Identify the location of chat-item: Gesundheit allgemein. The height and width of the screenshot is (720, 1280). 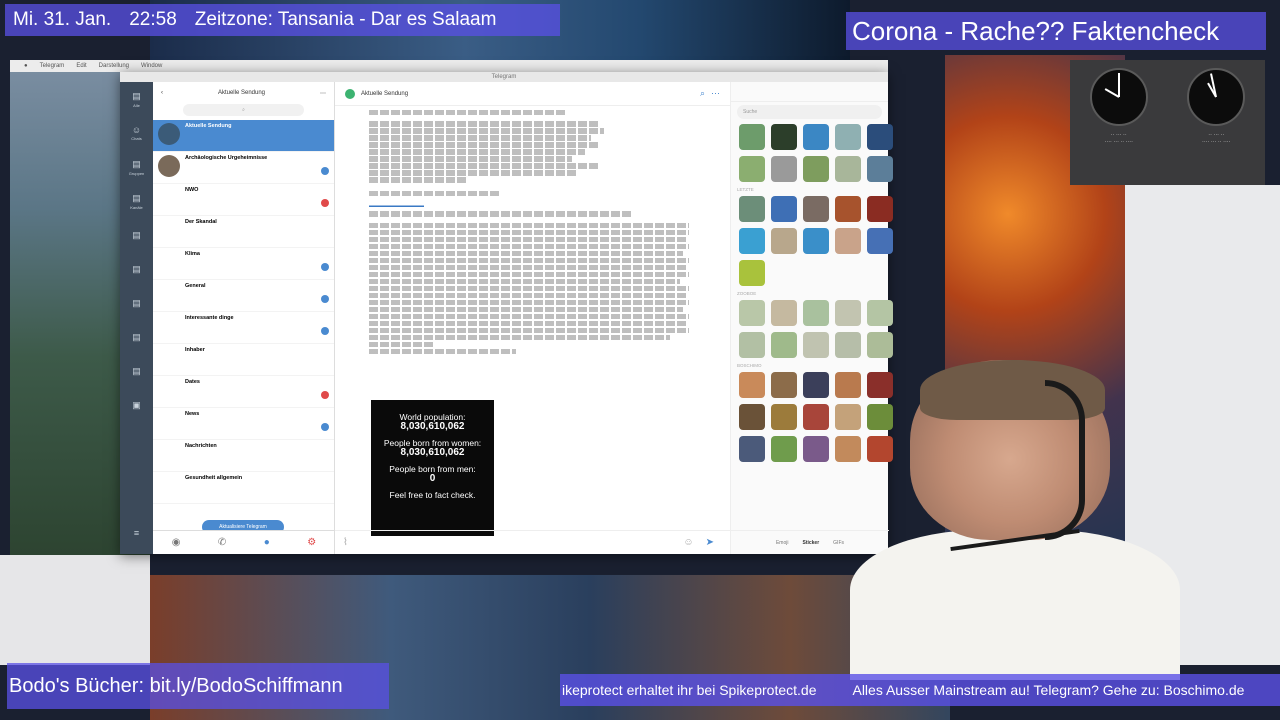
(243, 488).